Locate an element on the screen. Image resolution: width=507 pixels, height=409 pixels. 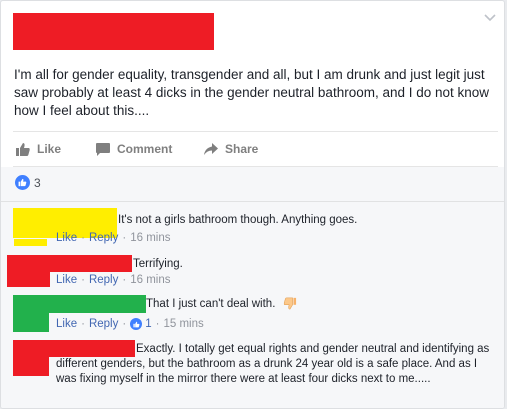
reaction-summary: 3 is located at coordinates (28, 182).